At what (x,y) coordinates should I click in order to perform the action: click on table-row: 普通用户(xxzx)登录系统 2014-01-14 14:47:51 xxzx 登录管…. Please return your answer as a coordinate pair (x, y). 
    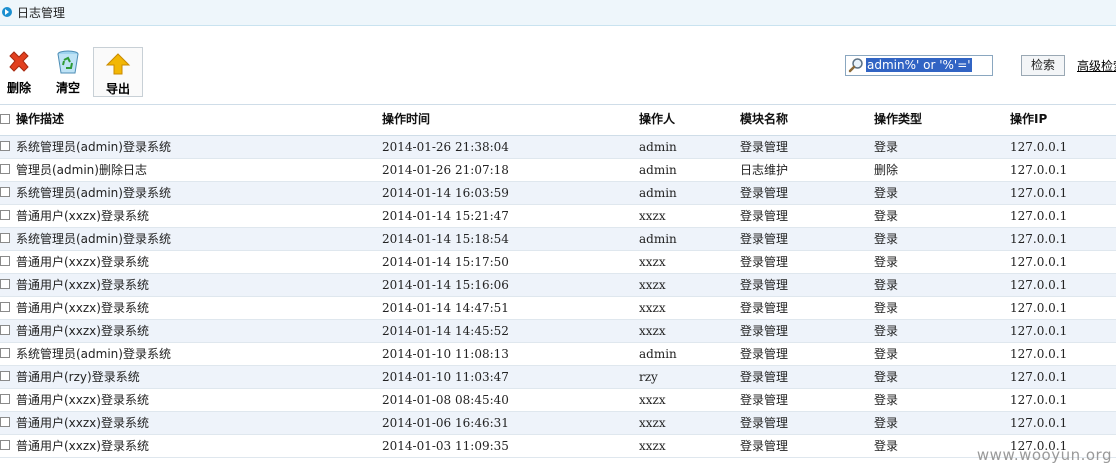
    Looking at the image, I should click on (558, 308).